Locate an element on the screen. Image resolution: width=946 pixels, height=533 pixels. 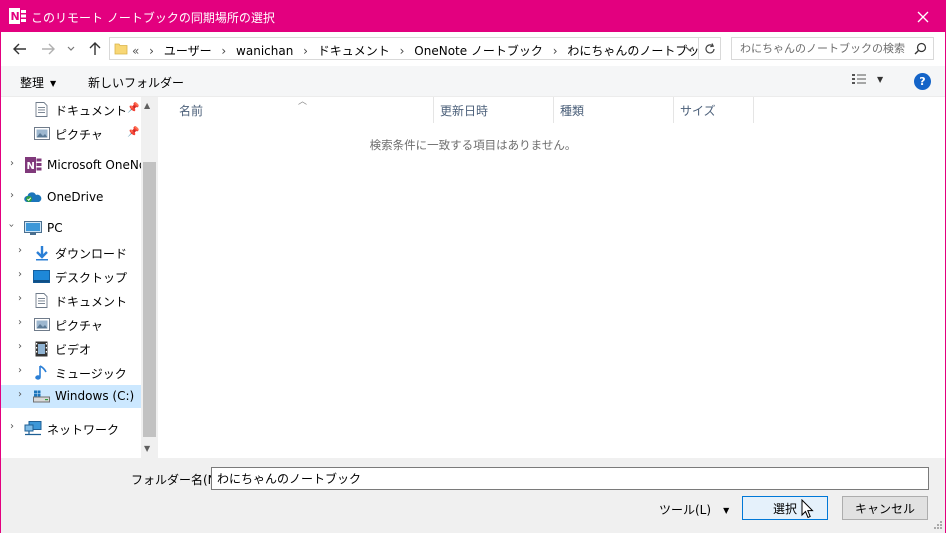
view-options-button: ▼ is located at coordinates (867, 79).